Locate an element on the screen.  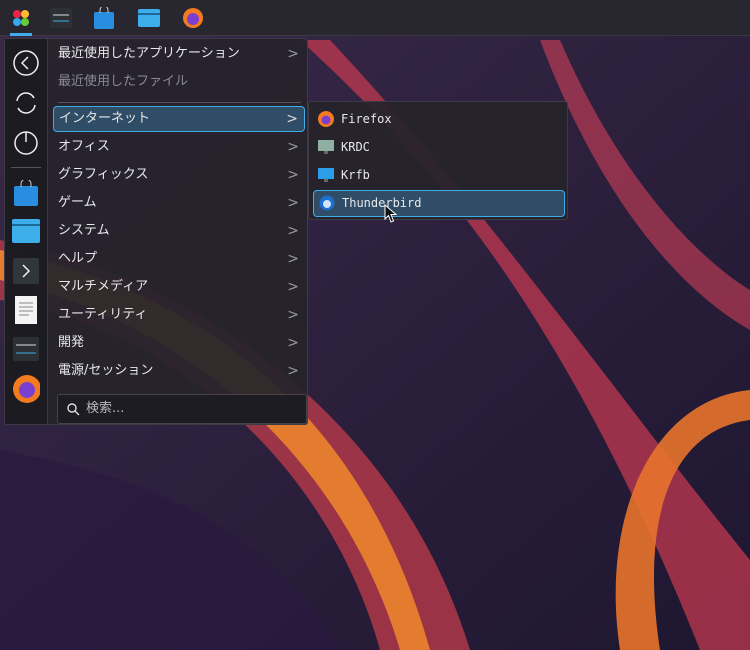
menu-item-multimedia: マルチメディア > is located at coordinates (179, 287).